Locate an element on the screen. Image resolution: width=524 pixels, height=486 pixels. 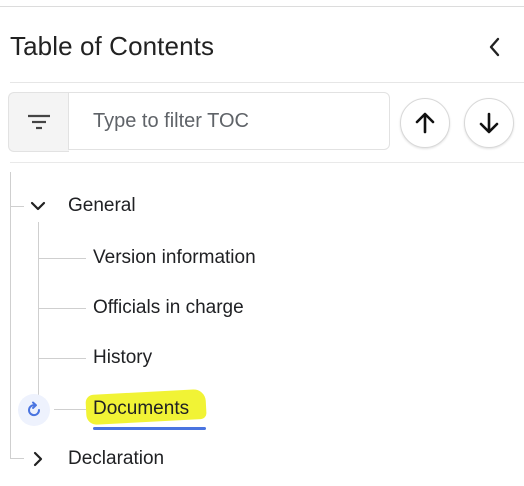
previous-match-button is located at coordinates (425, 123).